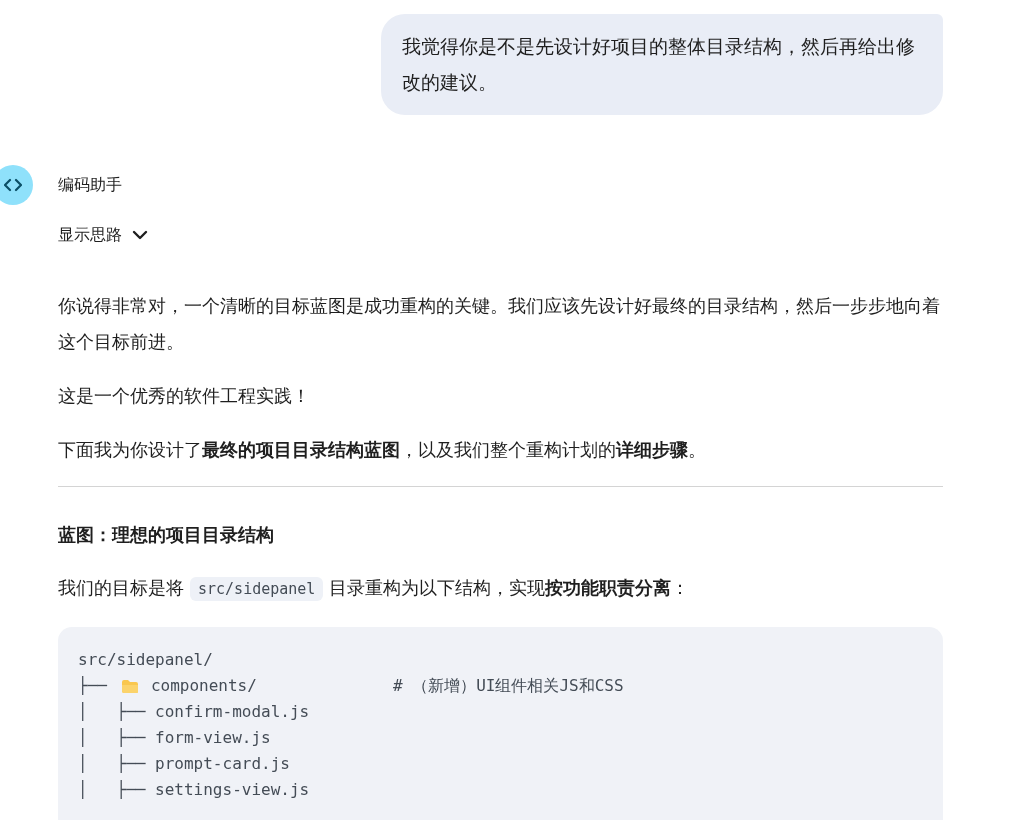 The height and width of the screenshot is (820, 1035). Describe the element at coordinates (166, 535) in the screenshot. I see `section-heading: 蓝图：理想的项目目录结构` at that location.